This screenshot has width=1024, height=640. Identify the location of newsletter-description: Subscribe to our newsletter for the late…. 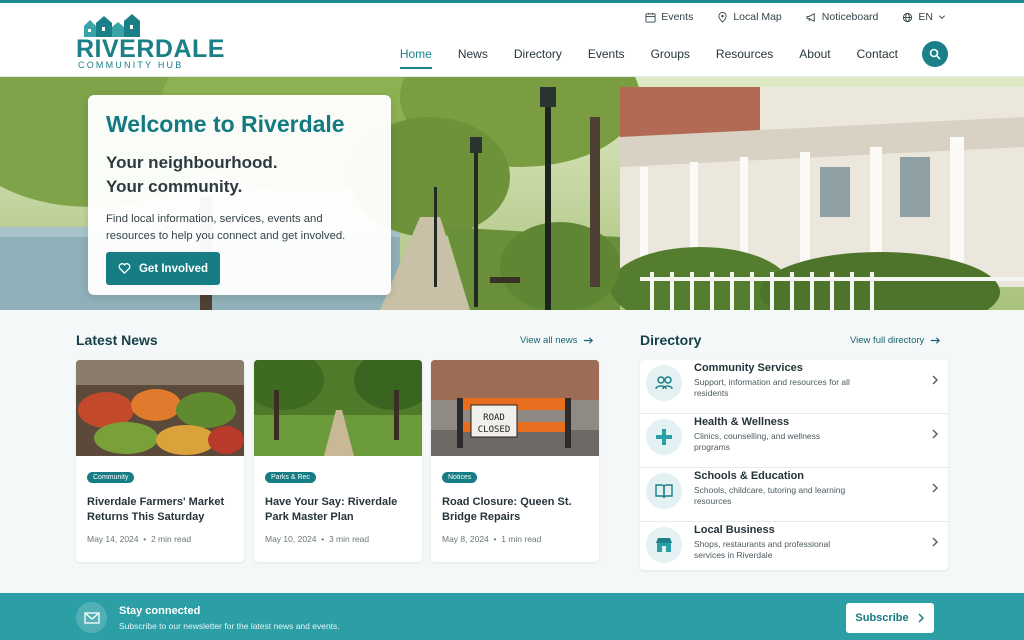
(229, 626).